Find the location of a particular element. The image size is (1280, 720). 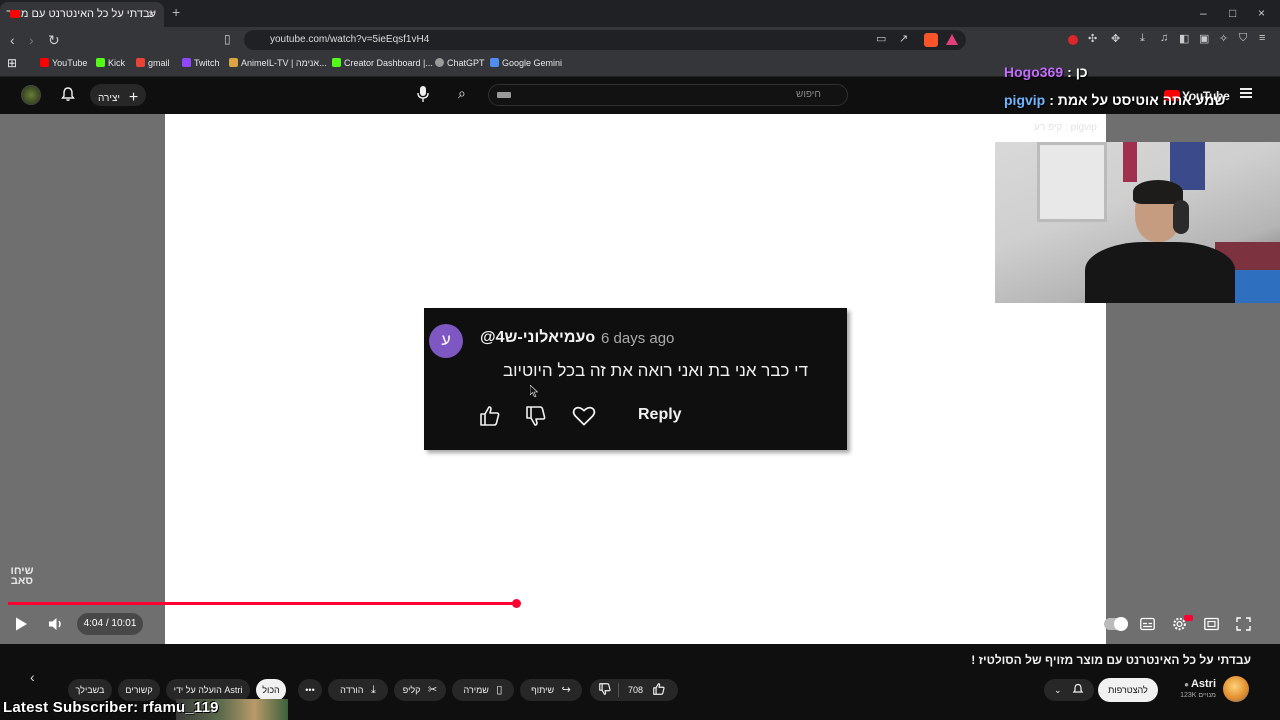

channel-name: ● Astri is located at coordinates (1195, 684).